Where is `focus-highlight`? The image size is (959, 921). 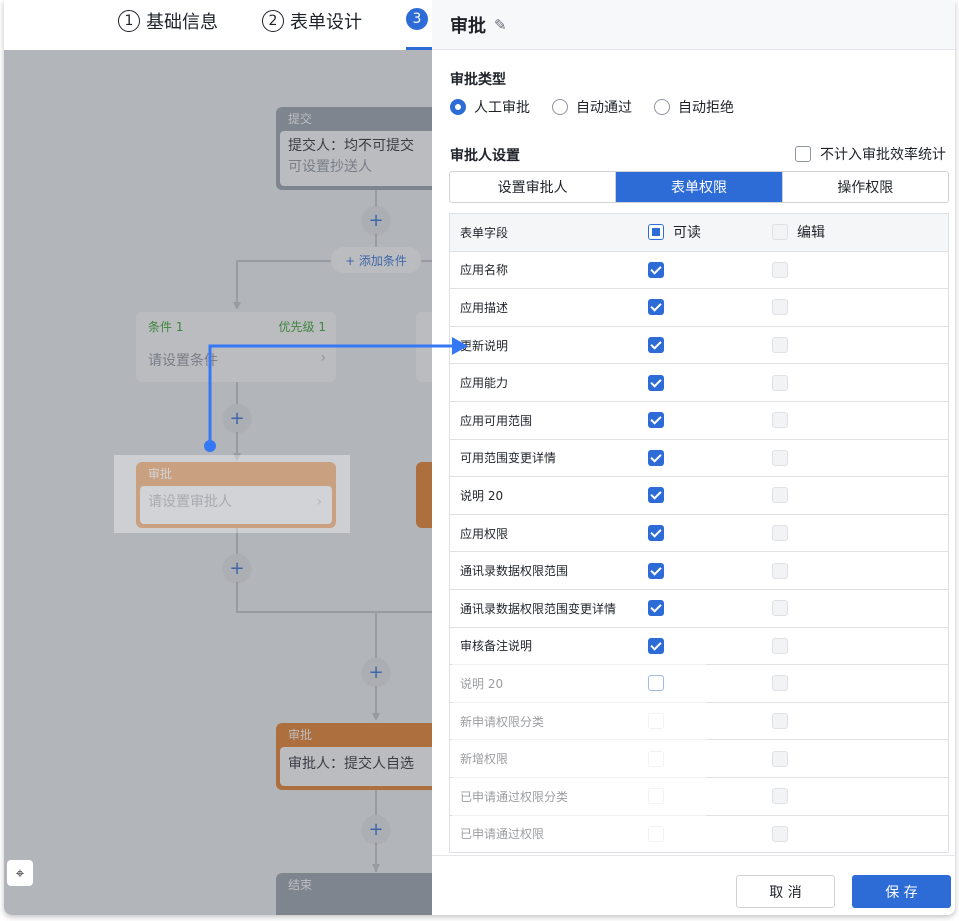 focus-highlight is located at coordinates (232, 494).